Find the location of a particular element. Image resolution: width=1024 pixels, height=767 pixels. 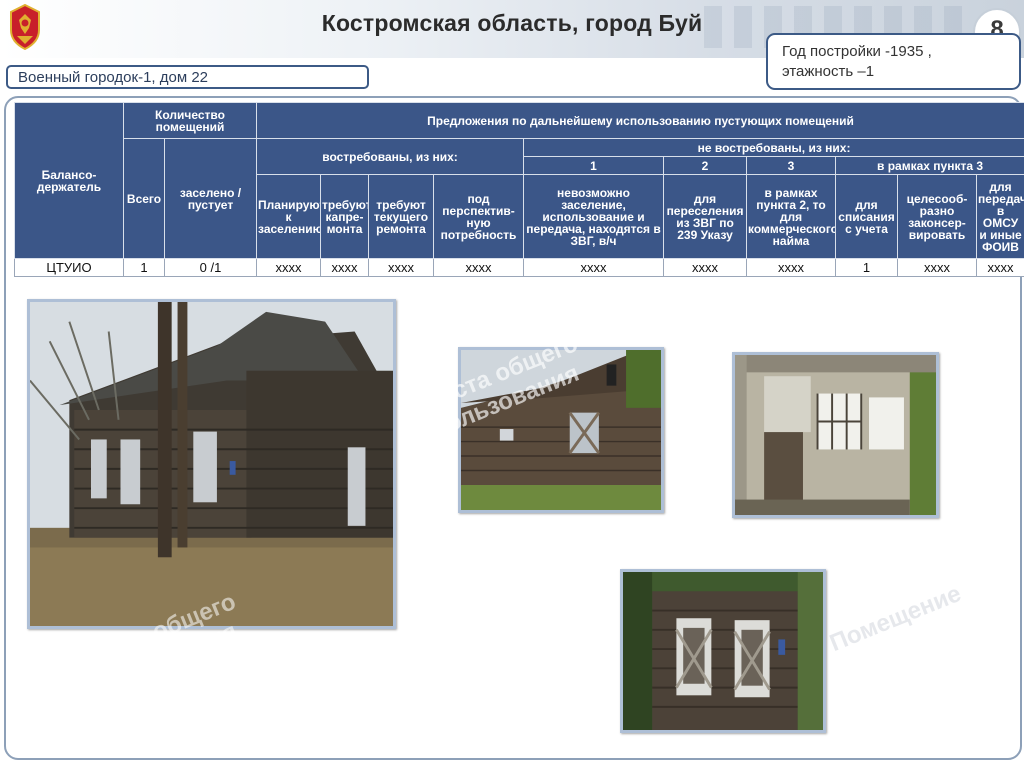

header-col-6: для переселения из ЗВГ по 239 Указу is located at coordinates (705, 216).